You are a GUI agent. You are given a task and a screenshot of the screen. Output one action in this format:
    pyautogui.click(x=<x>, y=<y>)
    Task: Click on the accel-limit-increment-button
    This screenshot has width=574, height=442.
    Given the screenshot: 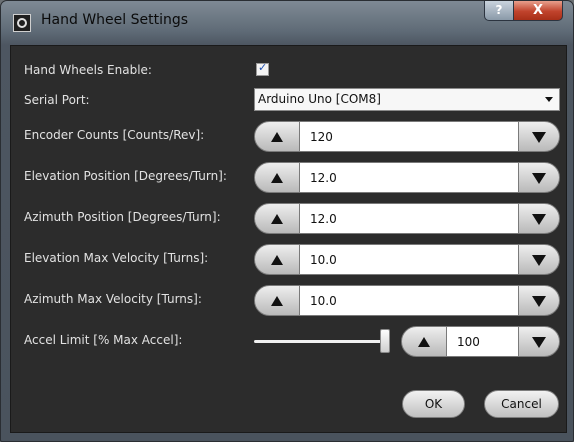 What is the action you would take?
    pyautogui.click(x=424, y=341)
    